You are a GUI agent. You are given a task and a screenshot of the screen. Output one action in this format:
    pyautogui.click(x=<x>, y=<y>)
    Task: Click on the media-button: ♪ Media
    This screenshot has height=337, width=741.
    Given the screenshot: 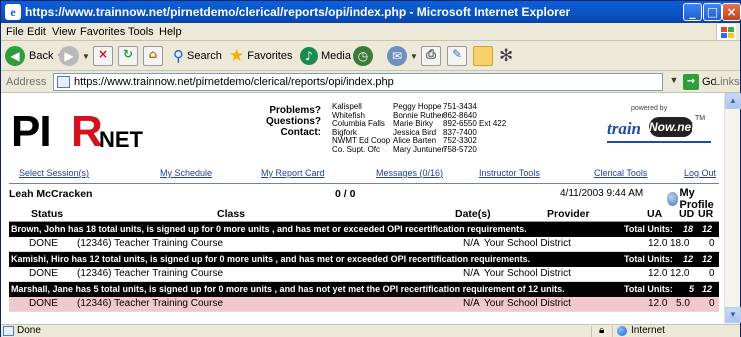 What is the action you would take?
    pyautogui.click(x=325, y=56)
    